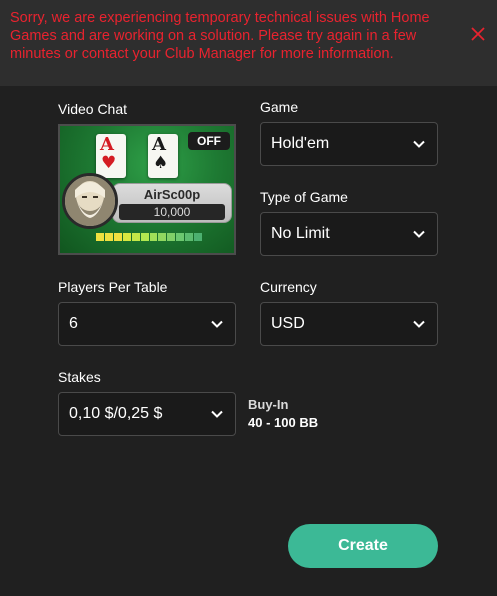  Describe the element at coordinates (304, 197) in the screenshot. I see `type-of-game-label: Type of Game` at that location.